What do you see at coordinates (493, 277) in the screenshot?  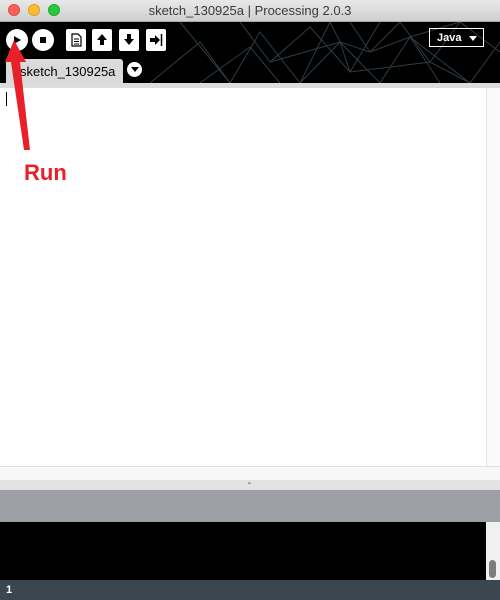 I see `editor-vertical-scrollbar` at bounding box center [493, 277].